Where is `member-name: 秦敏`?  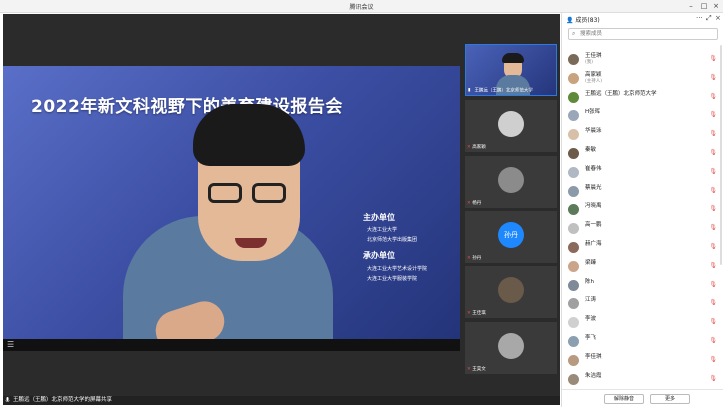 member-name: 秦敏 is located at coordinates (591, 150).